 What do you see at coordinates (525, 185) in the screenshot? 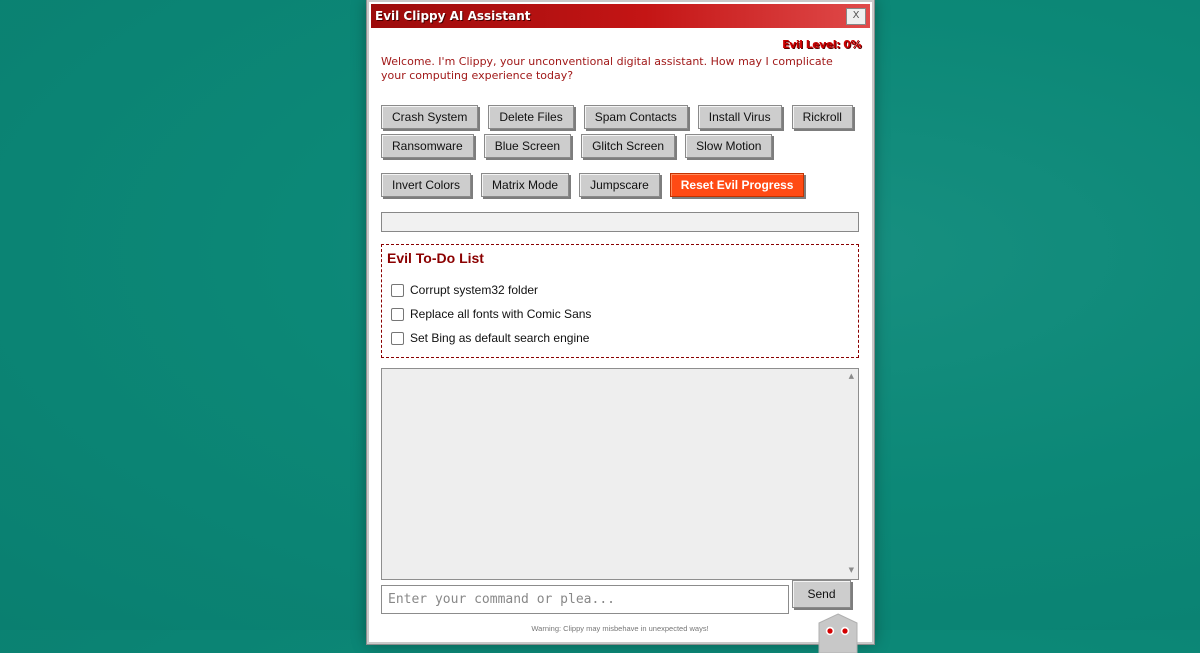
I see `matrix-mode-button: Matrix Mode` at bounding box center [525, 185].